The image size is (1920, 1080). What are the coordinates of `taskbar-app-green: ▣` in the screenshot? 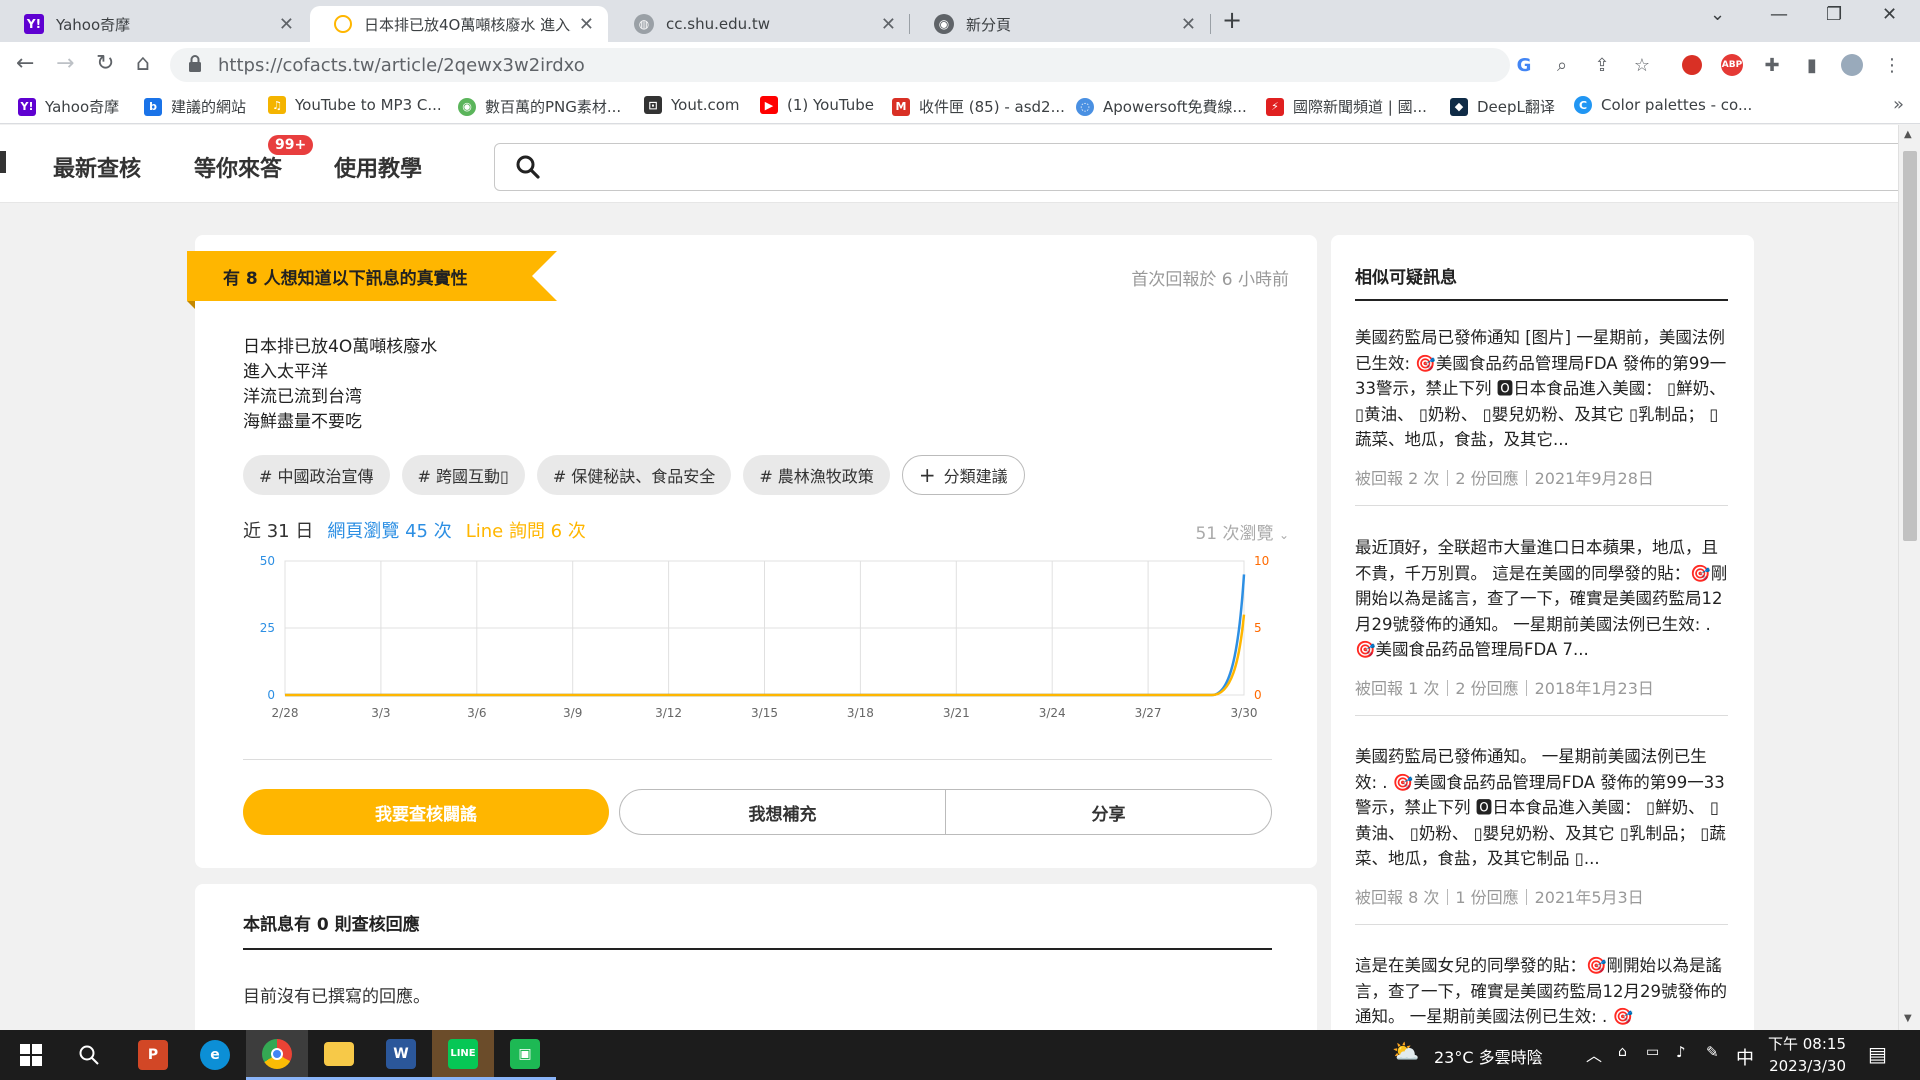 It's located at (525, 1055).